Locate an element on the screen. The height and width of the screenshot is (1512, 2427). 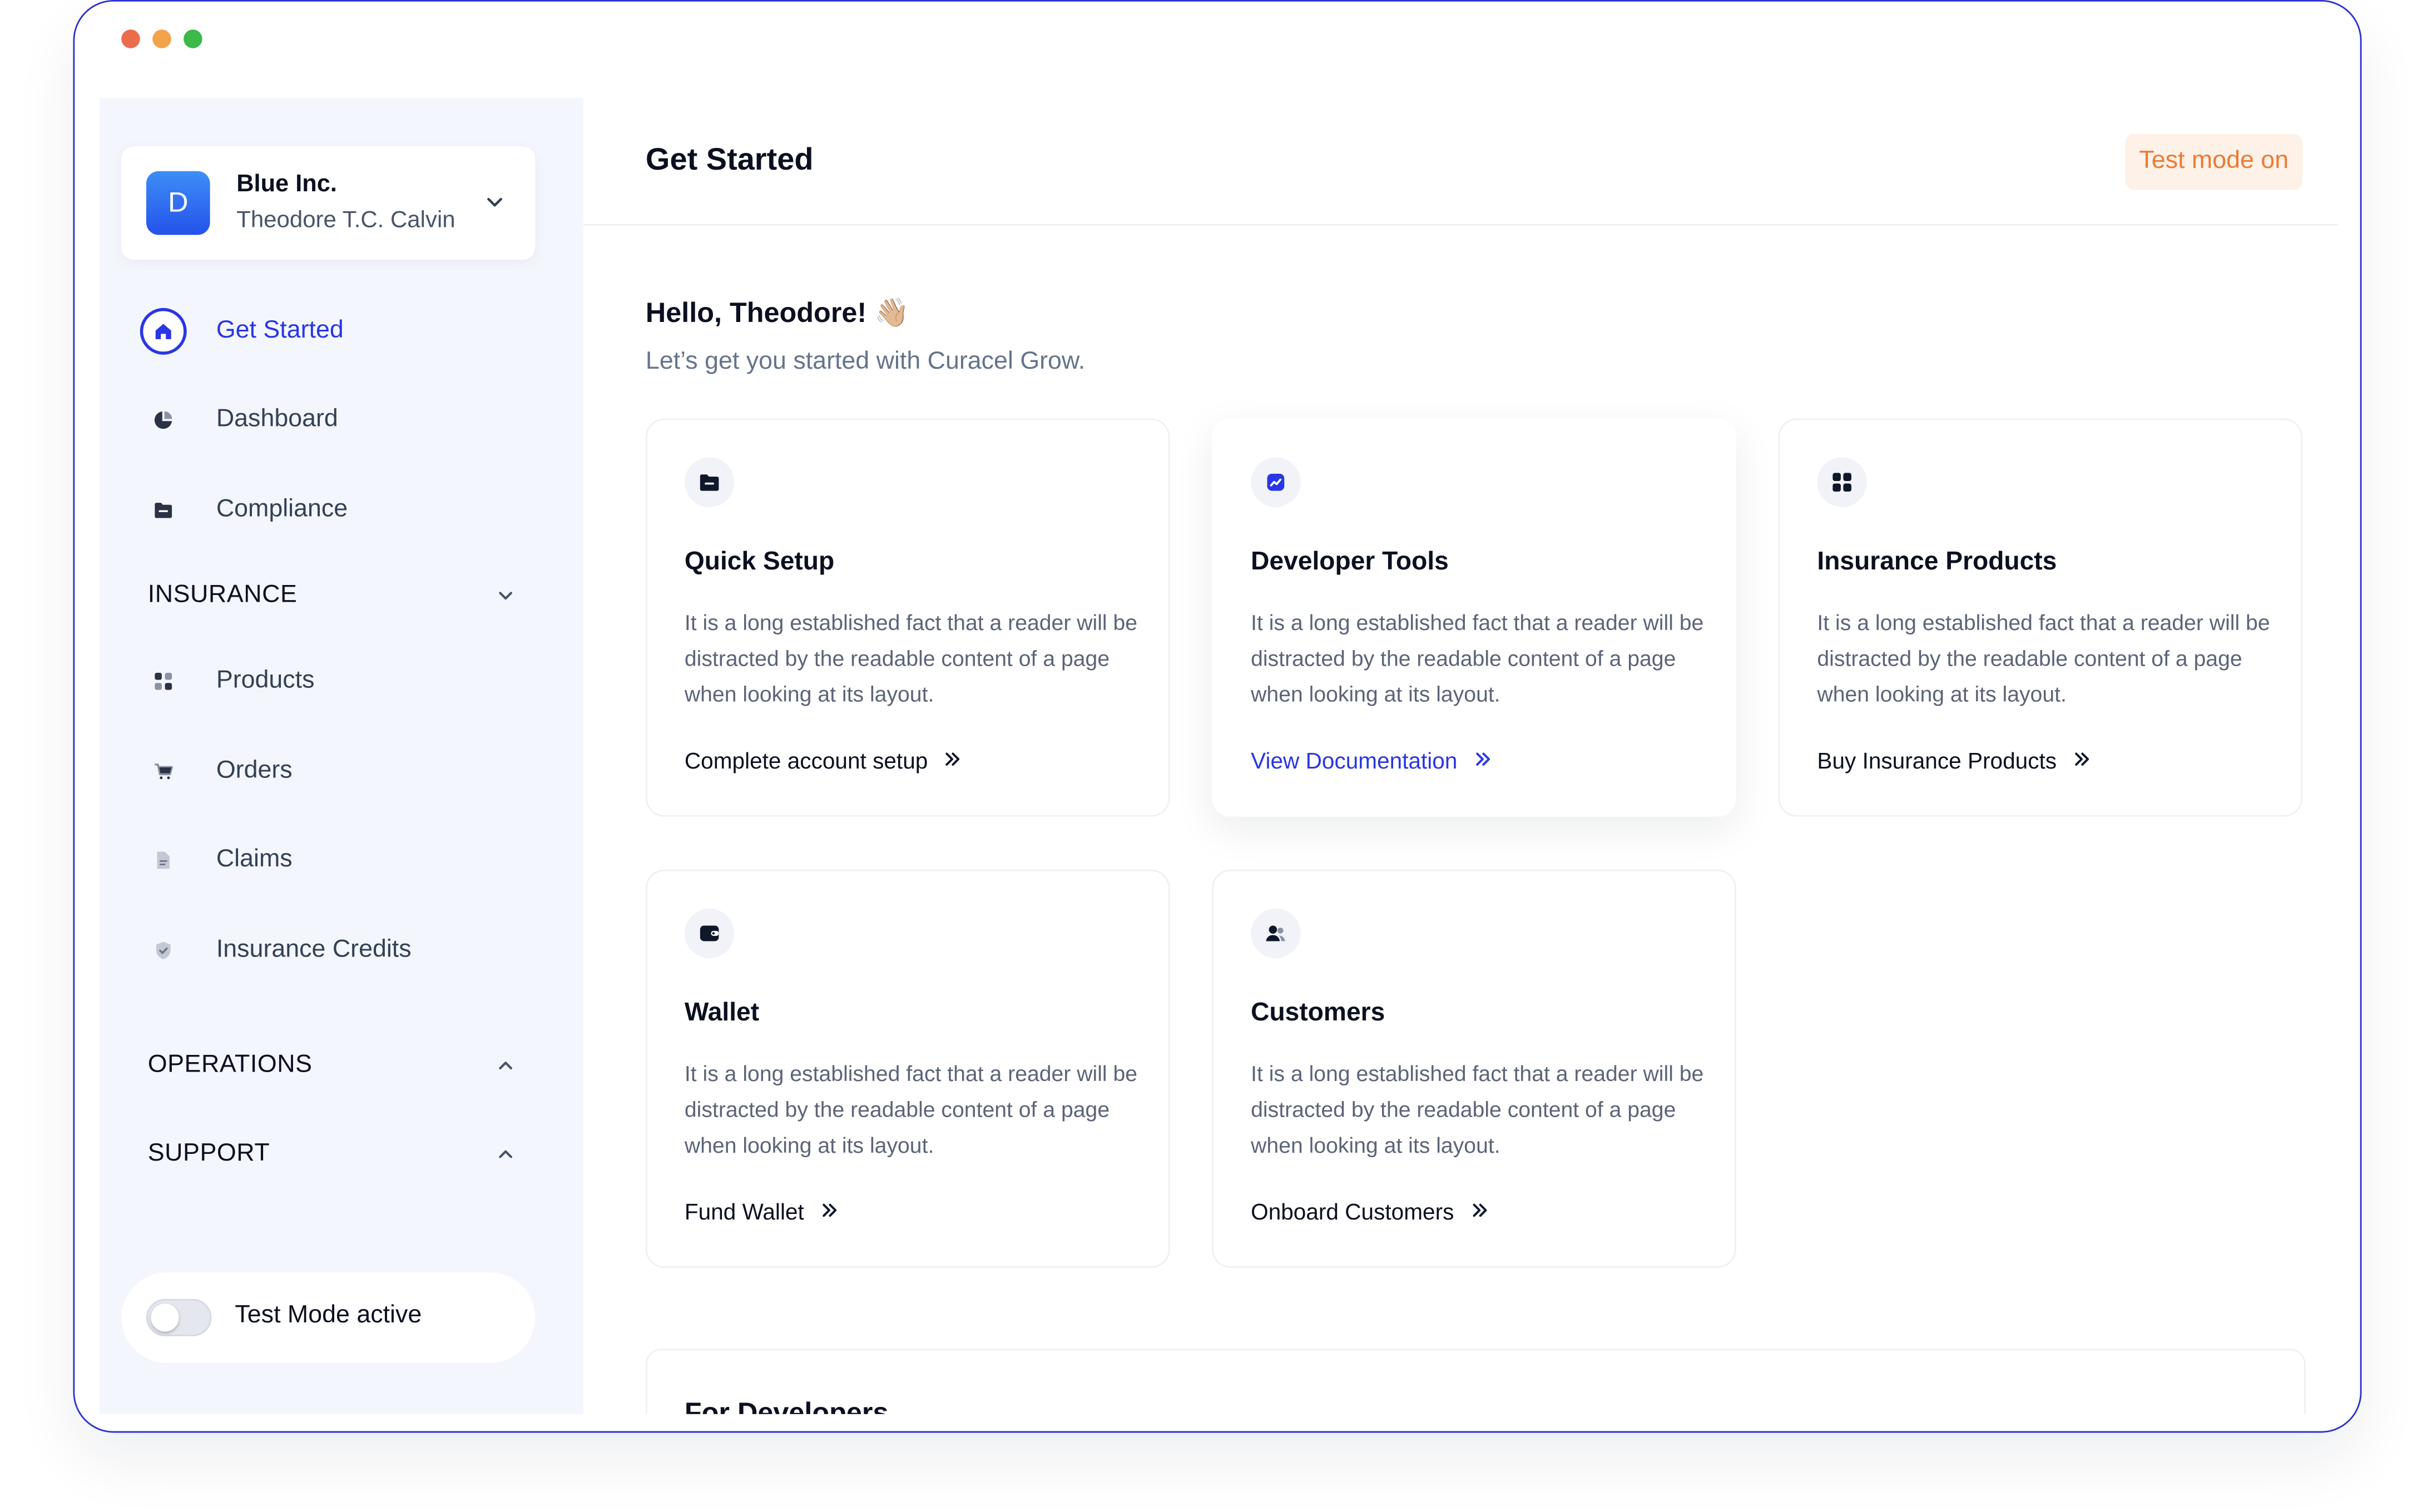
cart-icon is located at coordinates (163, 771).